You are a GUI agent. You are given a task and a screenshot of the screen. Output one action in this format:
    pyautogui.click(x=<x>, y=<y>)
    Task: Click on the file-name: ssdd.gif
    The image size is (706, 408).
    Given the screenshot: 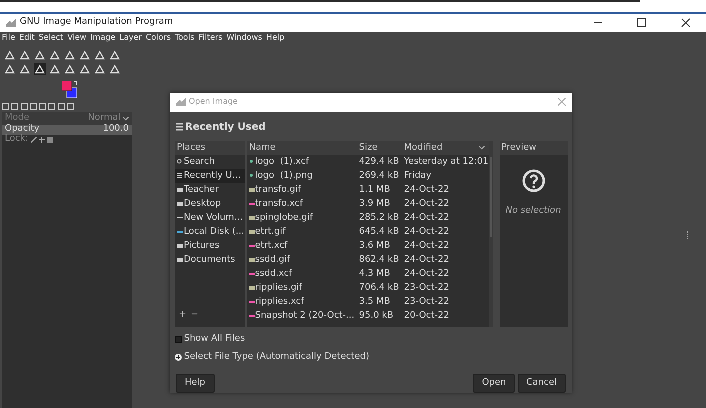 What is the action you would take?
    pyautogui.click(x=272, y=259)
    